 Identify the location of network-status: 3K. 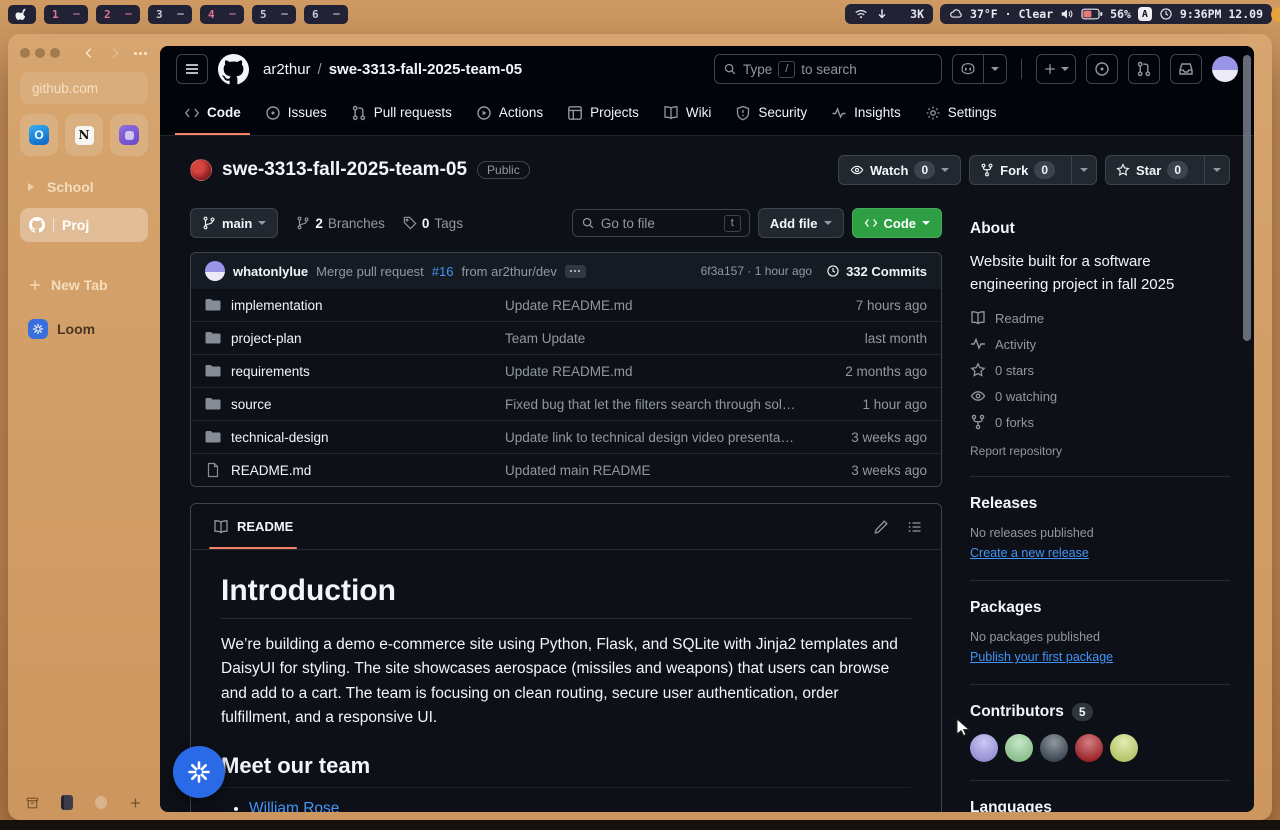
(889, 14).